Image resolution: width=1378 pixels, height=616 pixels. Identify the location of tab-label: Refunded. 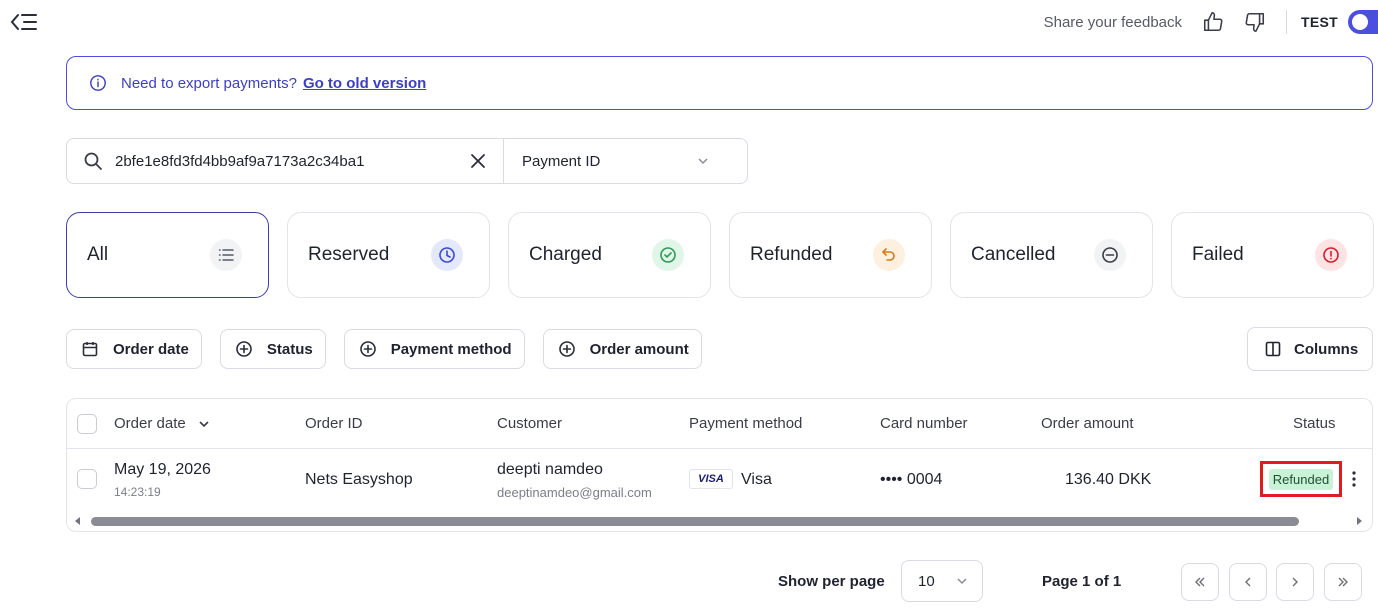
(791, 254).